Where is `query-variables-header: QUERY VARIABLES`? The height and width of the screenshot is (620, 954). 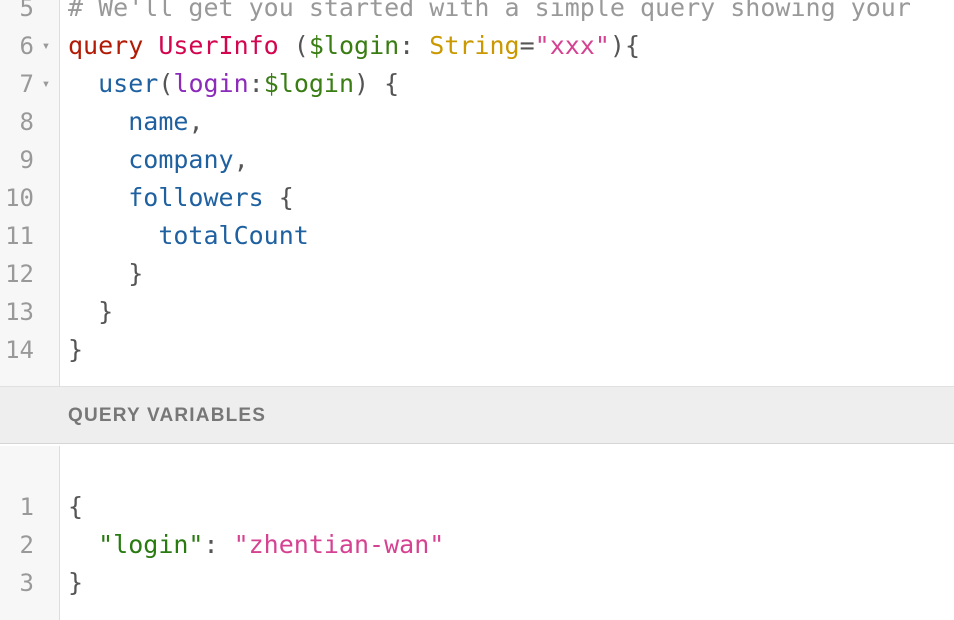 query-variables-header: QUERY VARIABLES is located at coordinates (477, 415).